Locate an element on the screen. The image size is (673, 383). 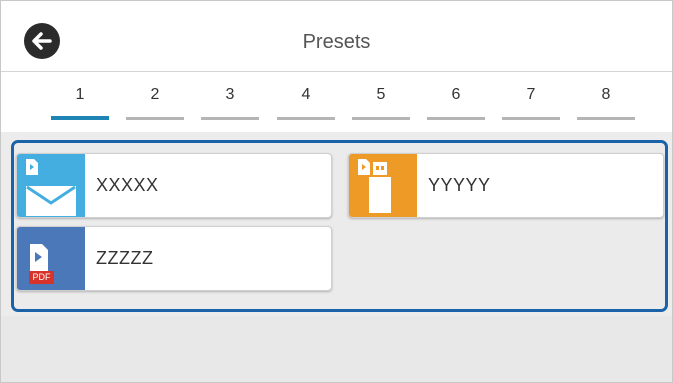
tab-label: 2 is located at coordinates (155, 94).